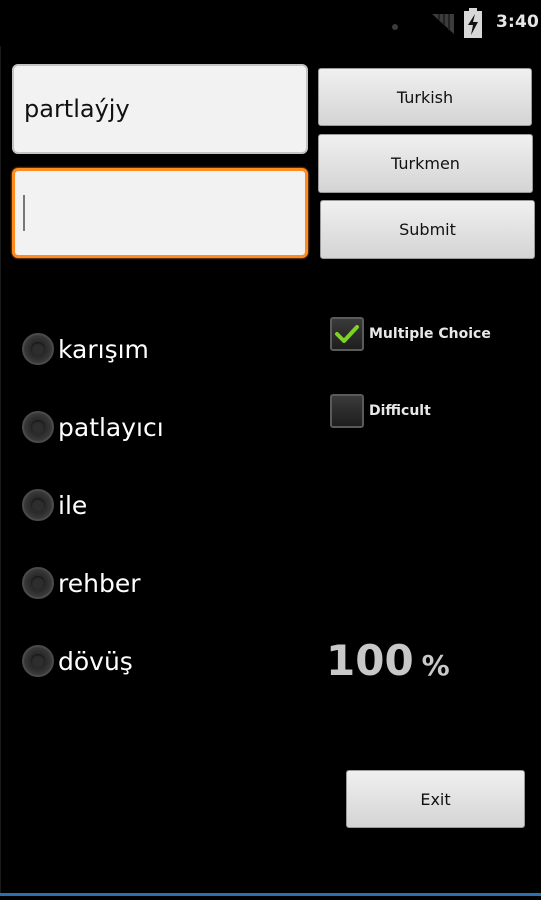 The image size is (541, 900). Describe the element at coordinates (425, 163) in the screenshot. I see `turkmen-button: Turkmen` at that location.